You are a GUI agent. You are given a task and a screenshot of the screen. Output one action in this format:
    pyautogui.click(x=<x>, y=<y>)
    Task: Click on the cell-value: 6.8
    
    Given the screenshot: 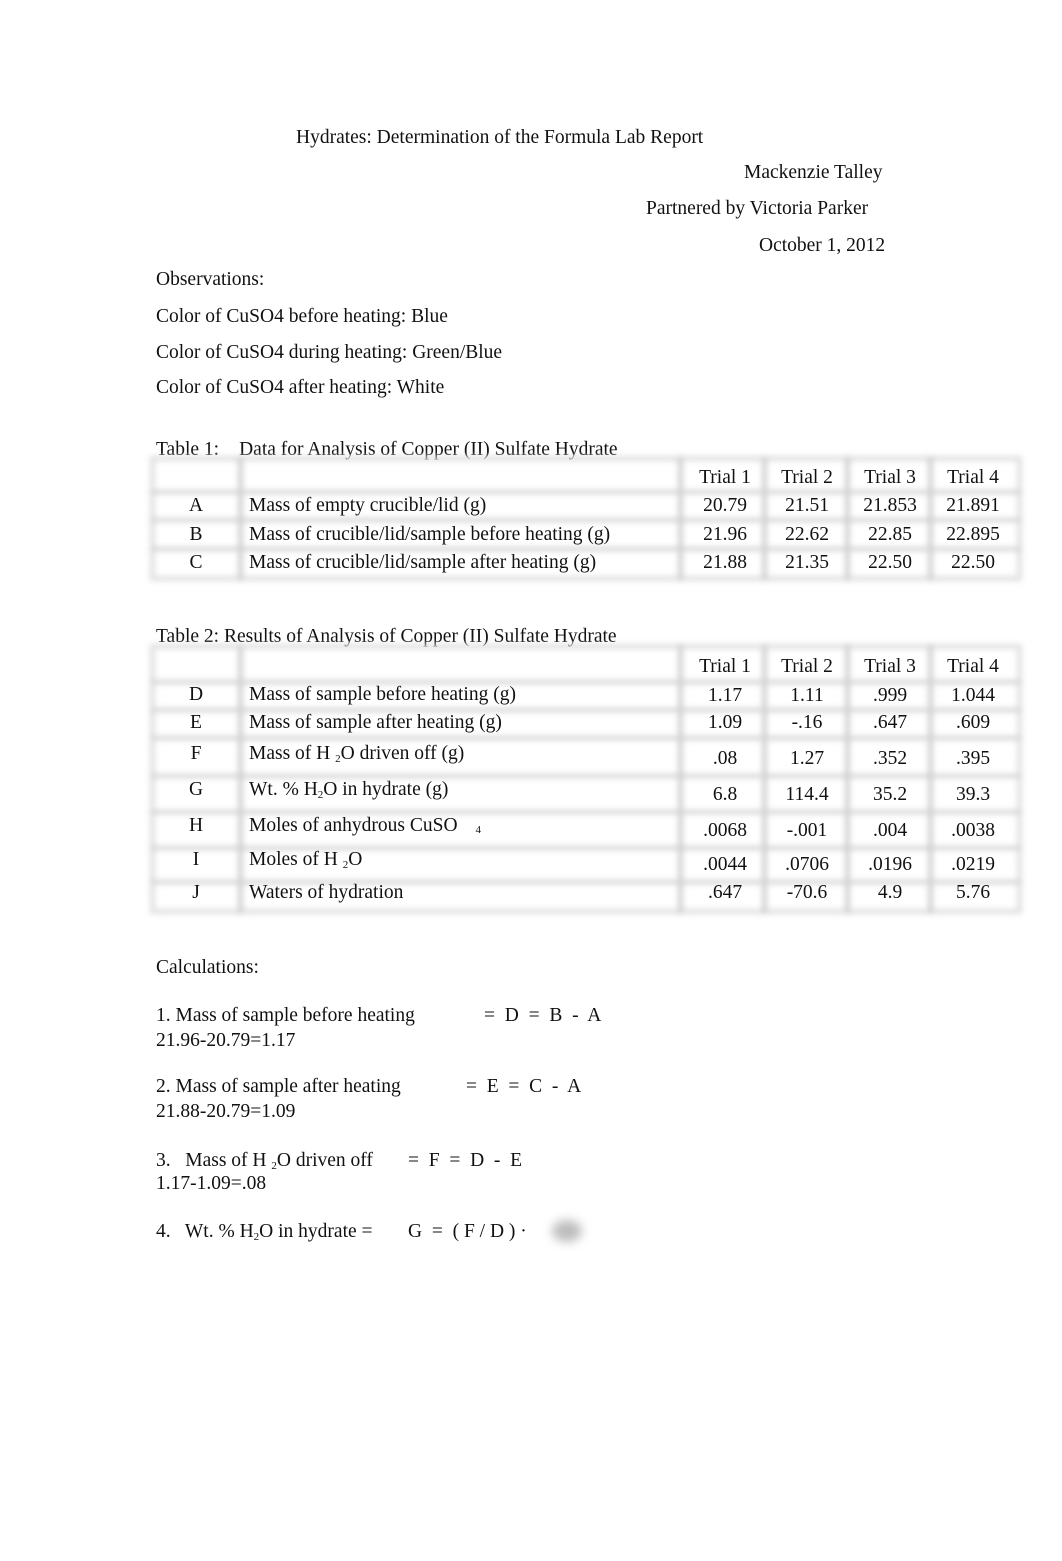 What is the action you would take?
    pyautogui.click(x=725, y=794)
    